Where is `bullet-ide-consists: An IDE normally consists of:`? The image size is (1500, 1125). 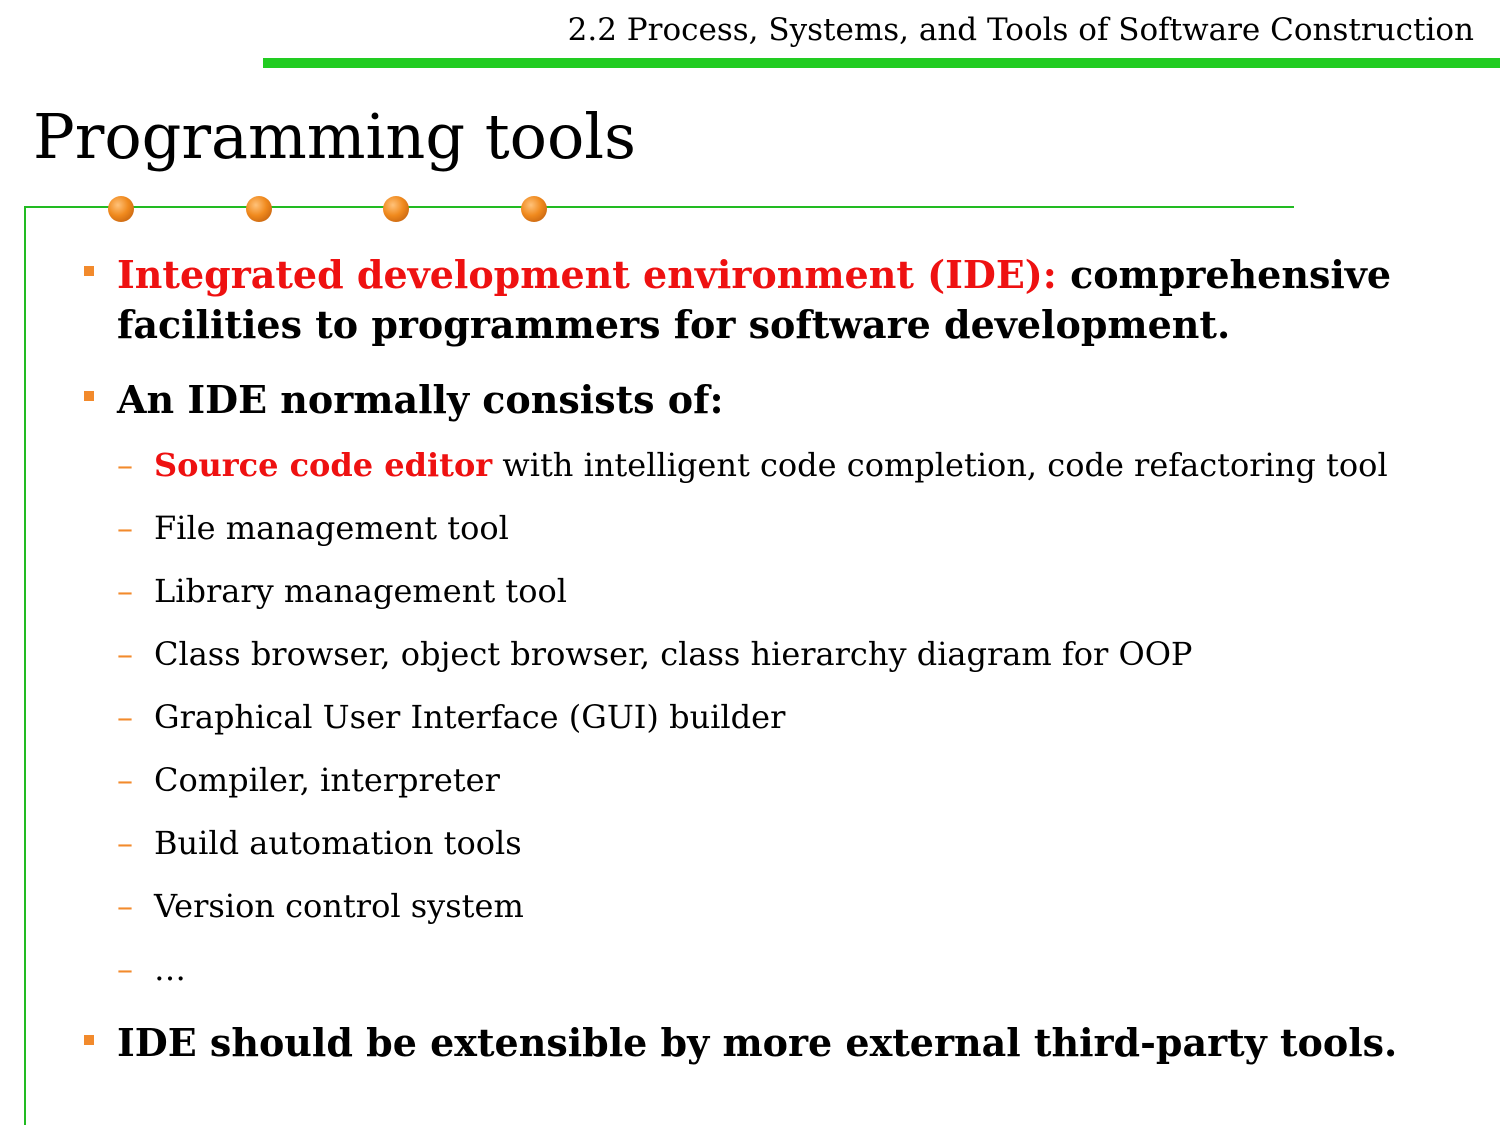 bullet-ide-consists: An IDE normally consists of: is located at coordinates (420, 399).